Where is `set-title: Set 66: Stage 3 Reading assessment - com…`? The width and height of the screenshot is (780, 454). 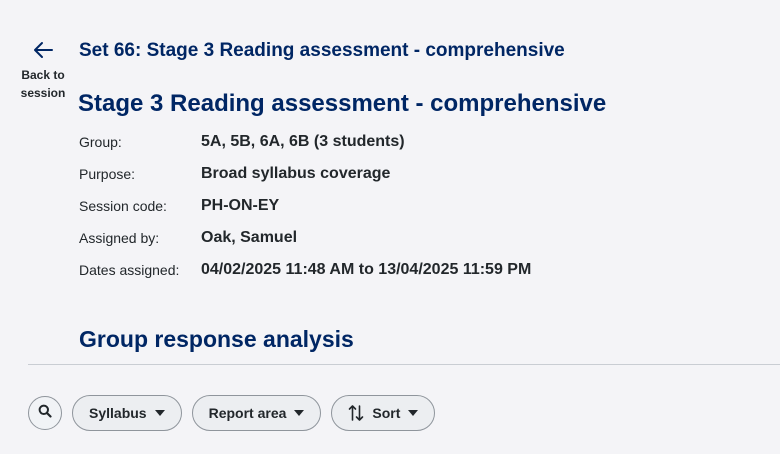 set-title: Set 66: Stage 3 Reading assessment - com… is located at coordinates (322, 50).